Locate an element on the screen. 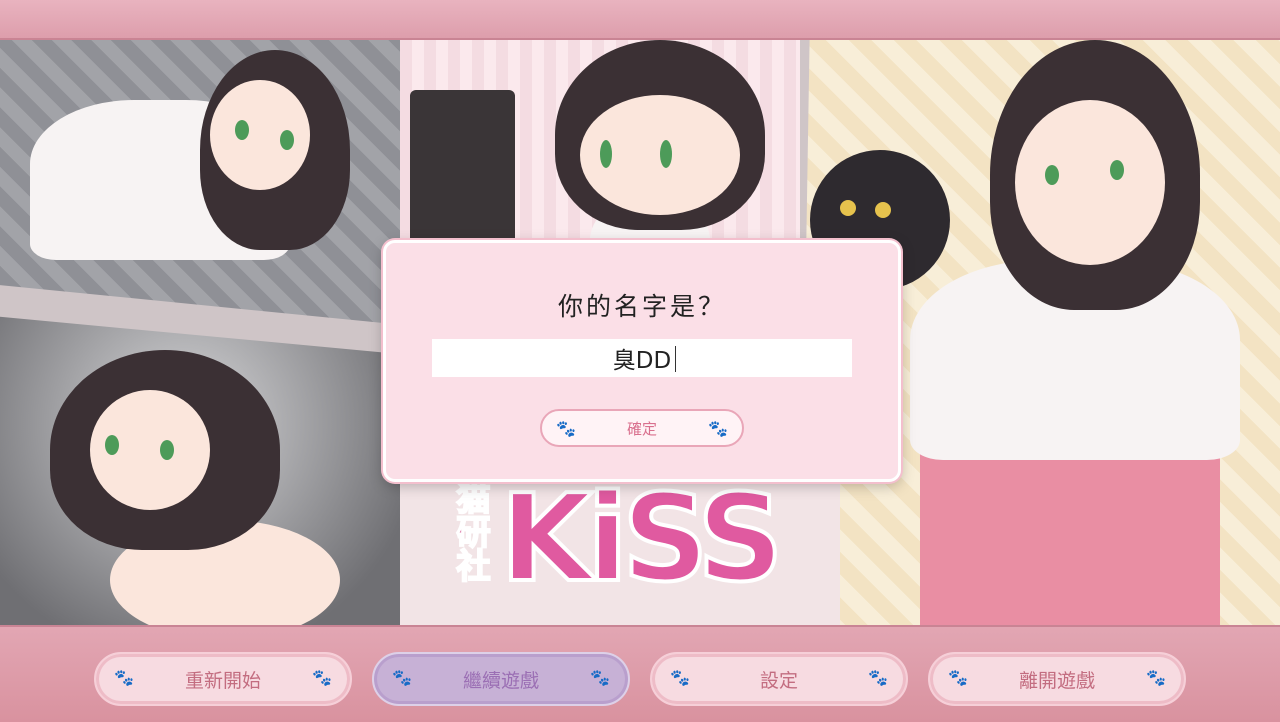 The height and width of the screenshot is (722, 1280). confirm-label: 確定 is located at coordinates (641, 428).